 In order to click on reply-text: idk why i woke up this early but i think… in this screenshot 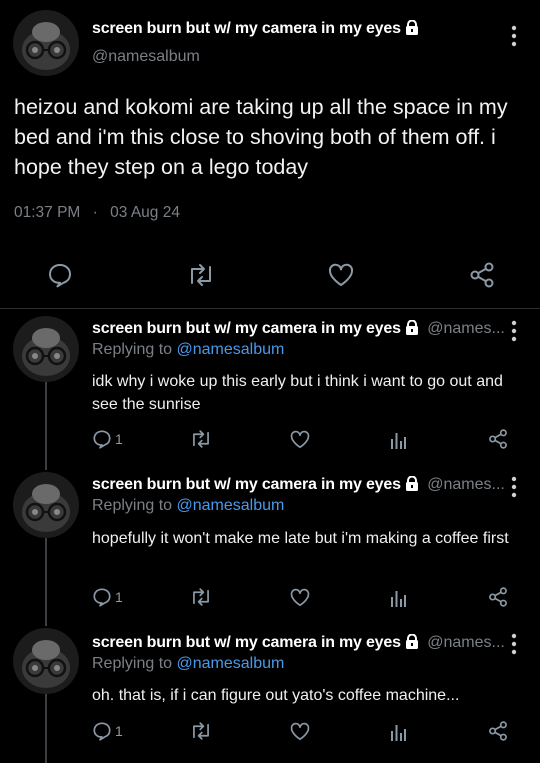, I will do `click(297, 393)`.